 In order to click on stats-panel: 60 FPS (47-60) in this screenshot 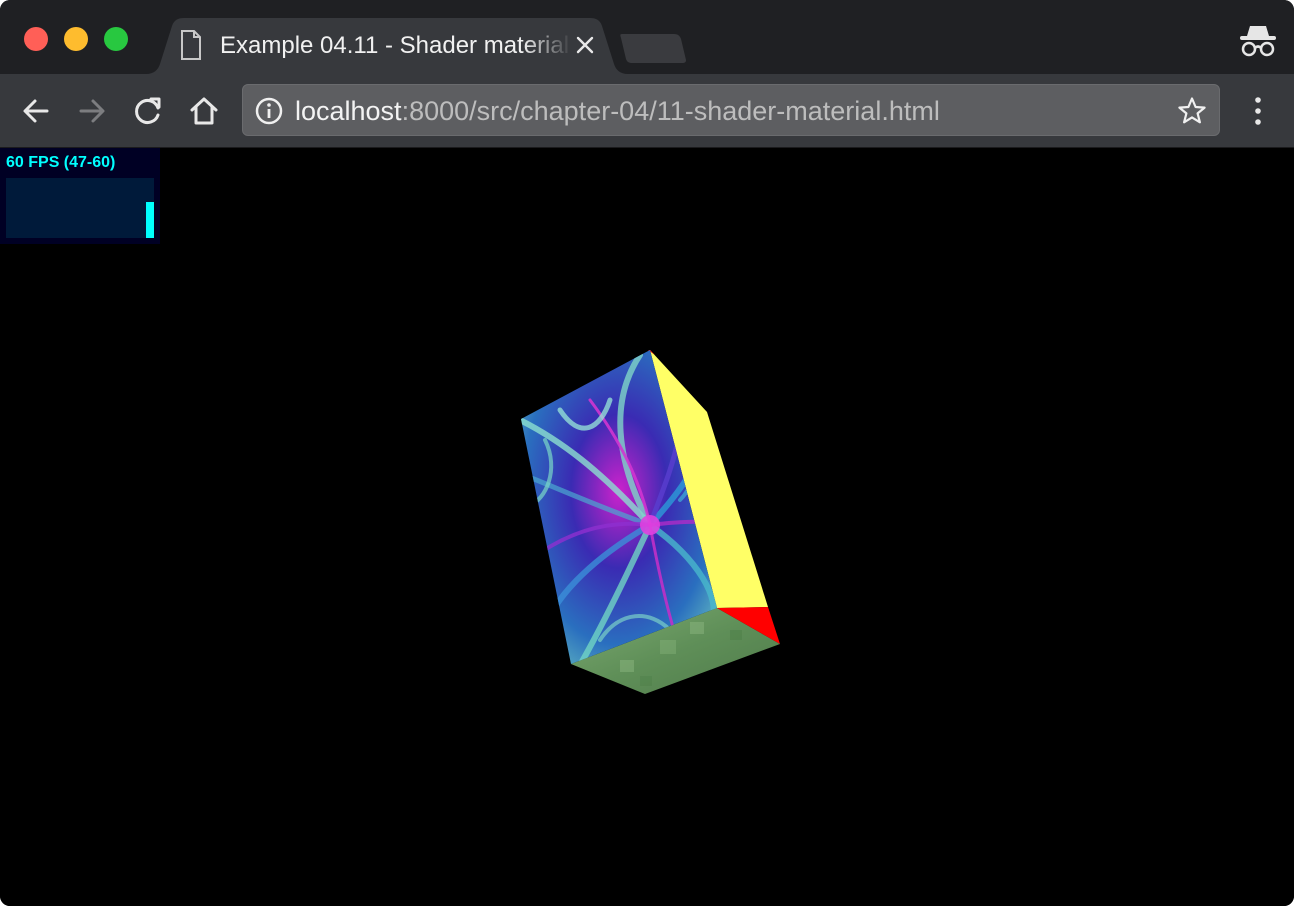, I will do `click(80, 196)`.